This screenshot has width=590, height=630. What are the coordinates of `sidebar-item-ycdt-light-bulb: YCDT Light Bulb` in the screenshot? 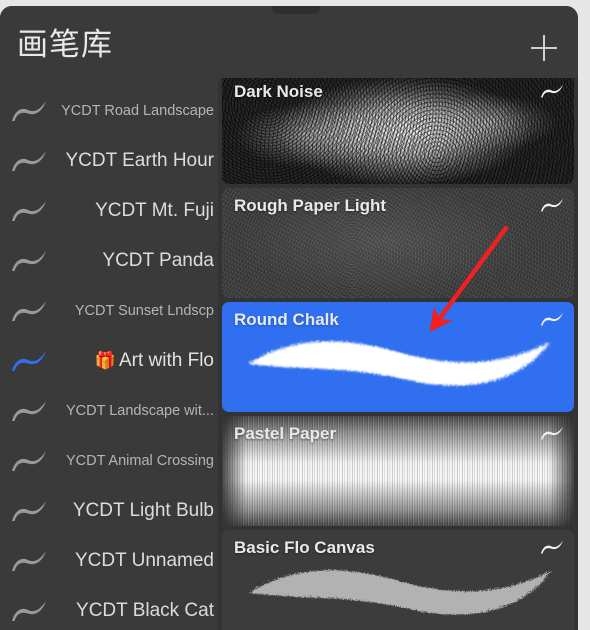 It's located at (109, 511).